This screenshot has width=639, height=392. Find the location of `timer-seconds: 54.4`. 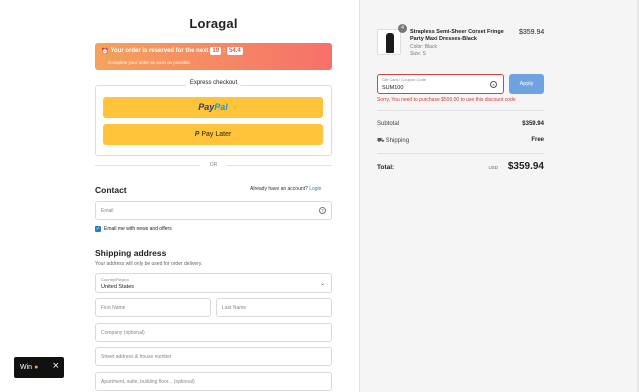

timer-seconds: 54.4 is located at coordinates (235, 51).